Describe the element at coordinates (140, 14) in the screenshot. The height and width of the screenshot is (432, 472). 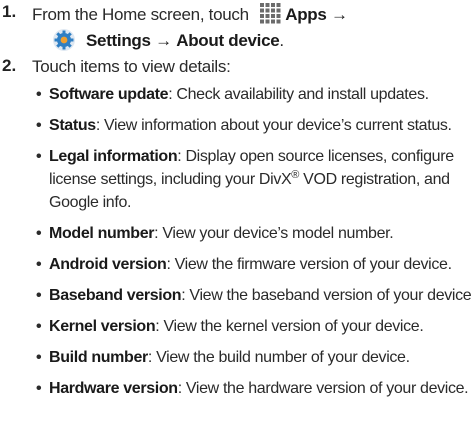
I see `step-1-text: From the Home screen, touch` at that location.